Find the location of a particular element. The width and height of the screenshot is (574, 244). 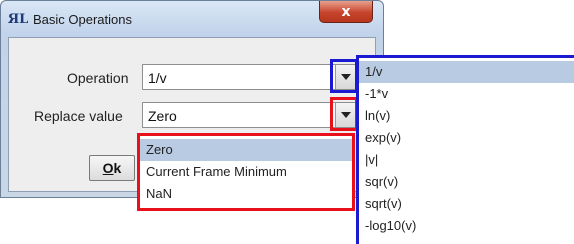

ok-button: Ok is located at coordinates (112, 168).